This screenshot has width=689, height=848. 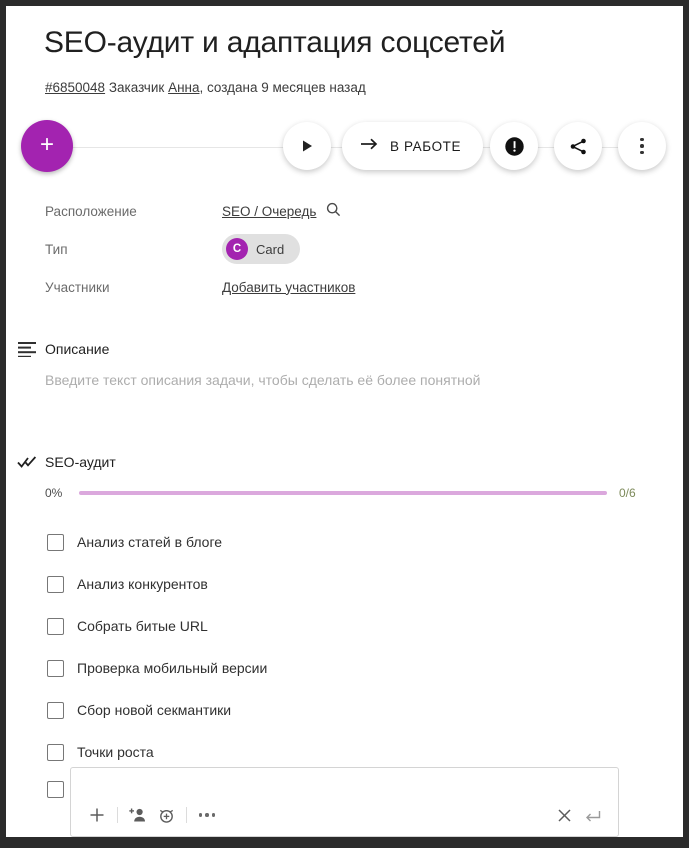 I want to click on progress-track, so click(x=343, y=493).